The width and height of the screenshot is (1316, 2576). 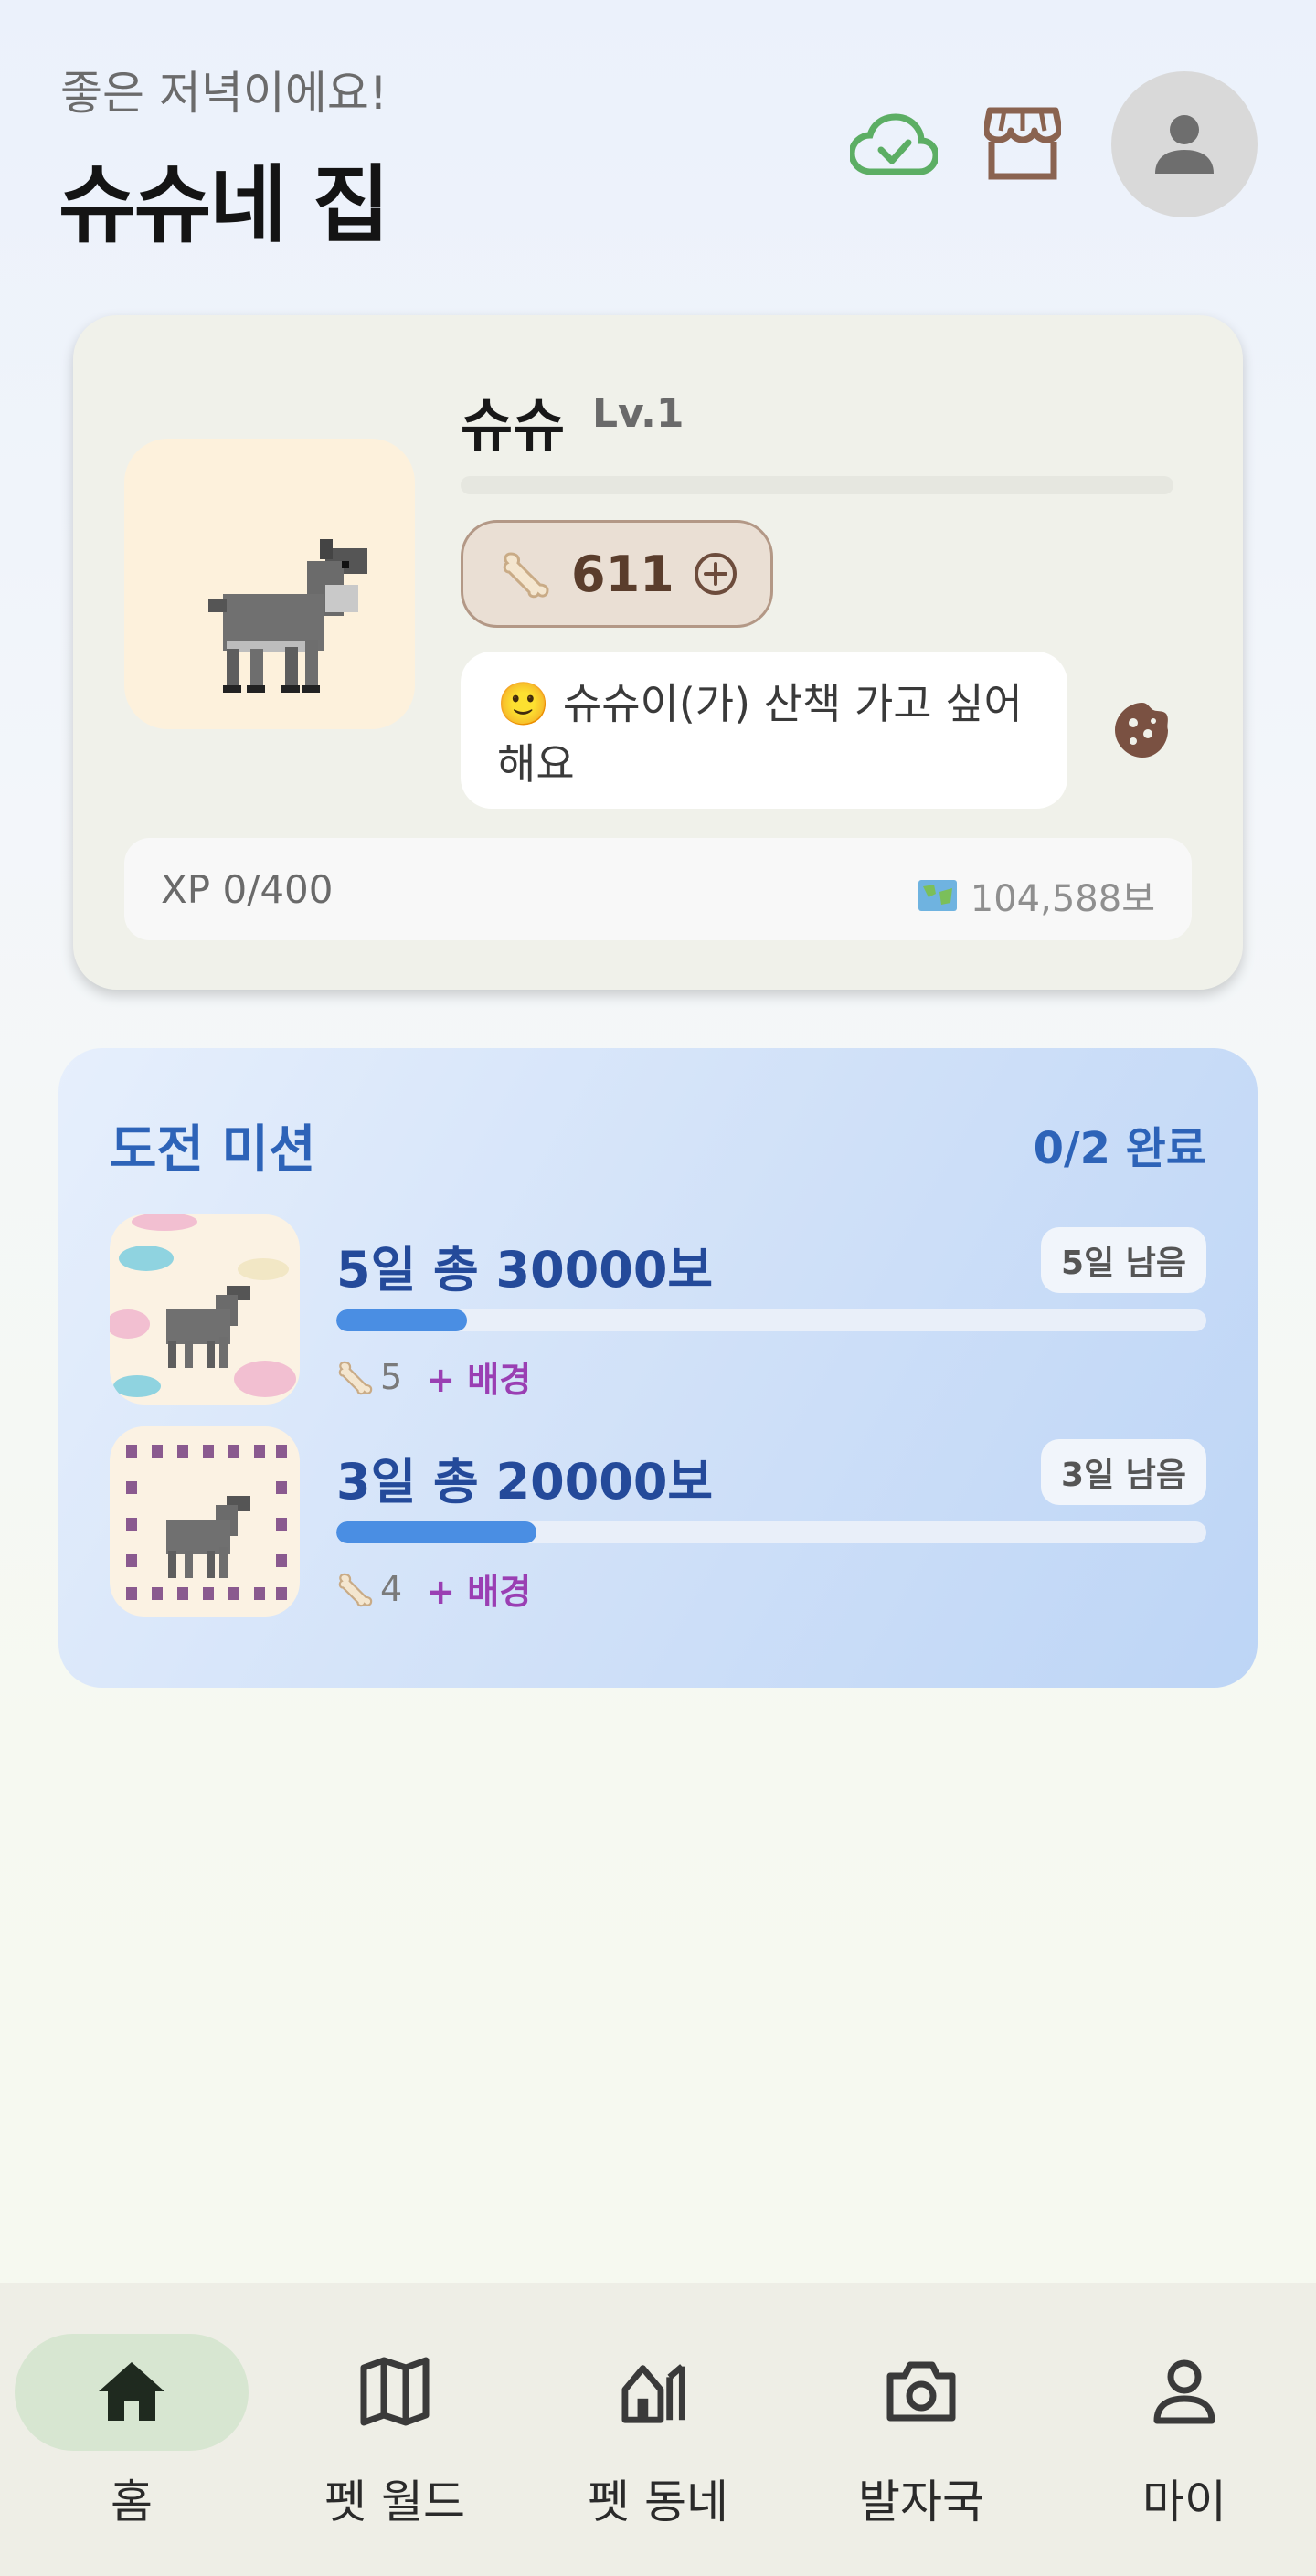 I want to click on missions-progress: 0/2 완료, so click(x=1119, y=1148).